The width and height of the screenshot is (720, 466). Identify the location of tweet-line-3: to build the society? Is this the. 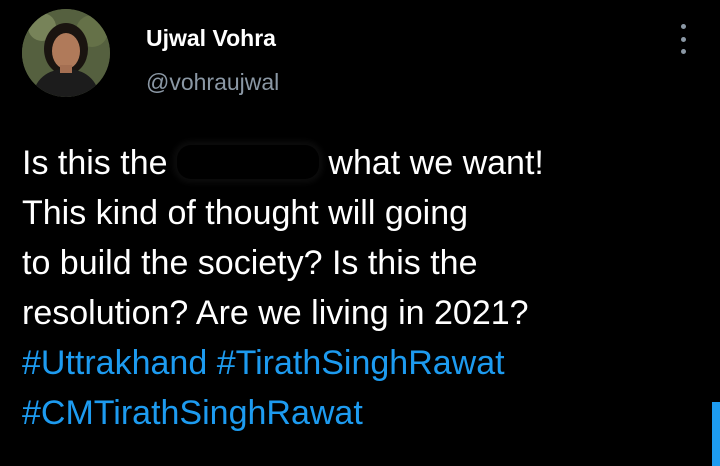
(250, 263).